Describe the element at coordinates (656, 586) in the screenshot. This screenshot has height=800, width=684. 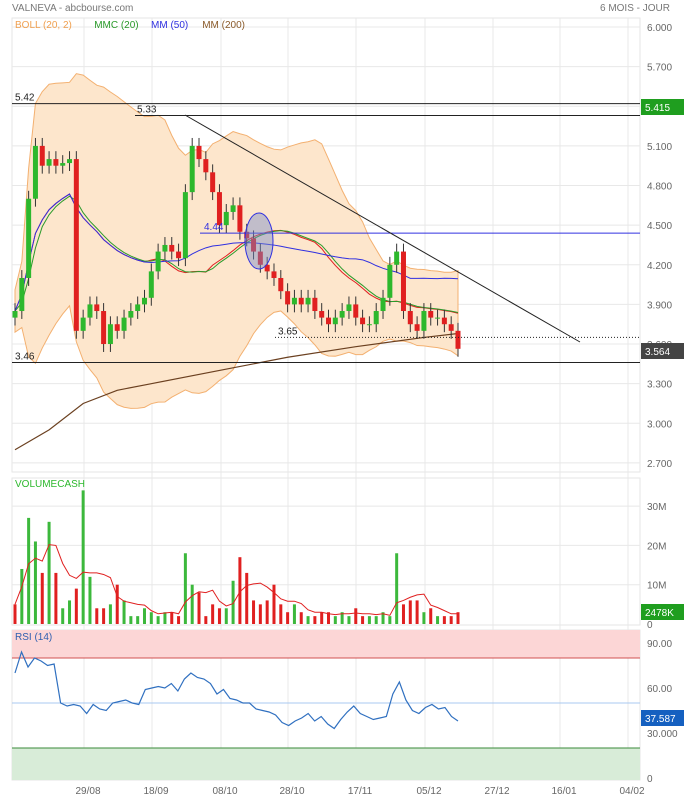
I see `volume-tick-label: 10M` at that location.